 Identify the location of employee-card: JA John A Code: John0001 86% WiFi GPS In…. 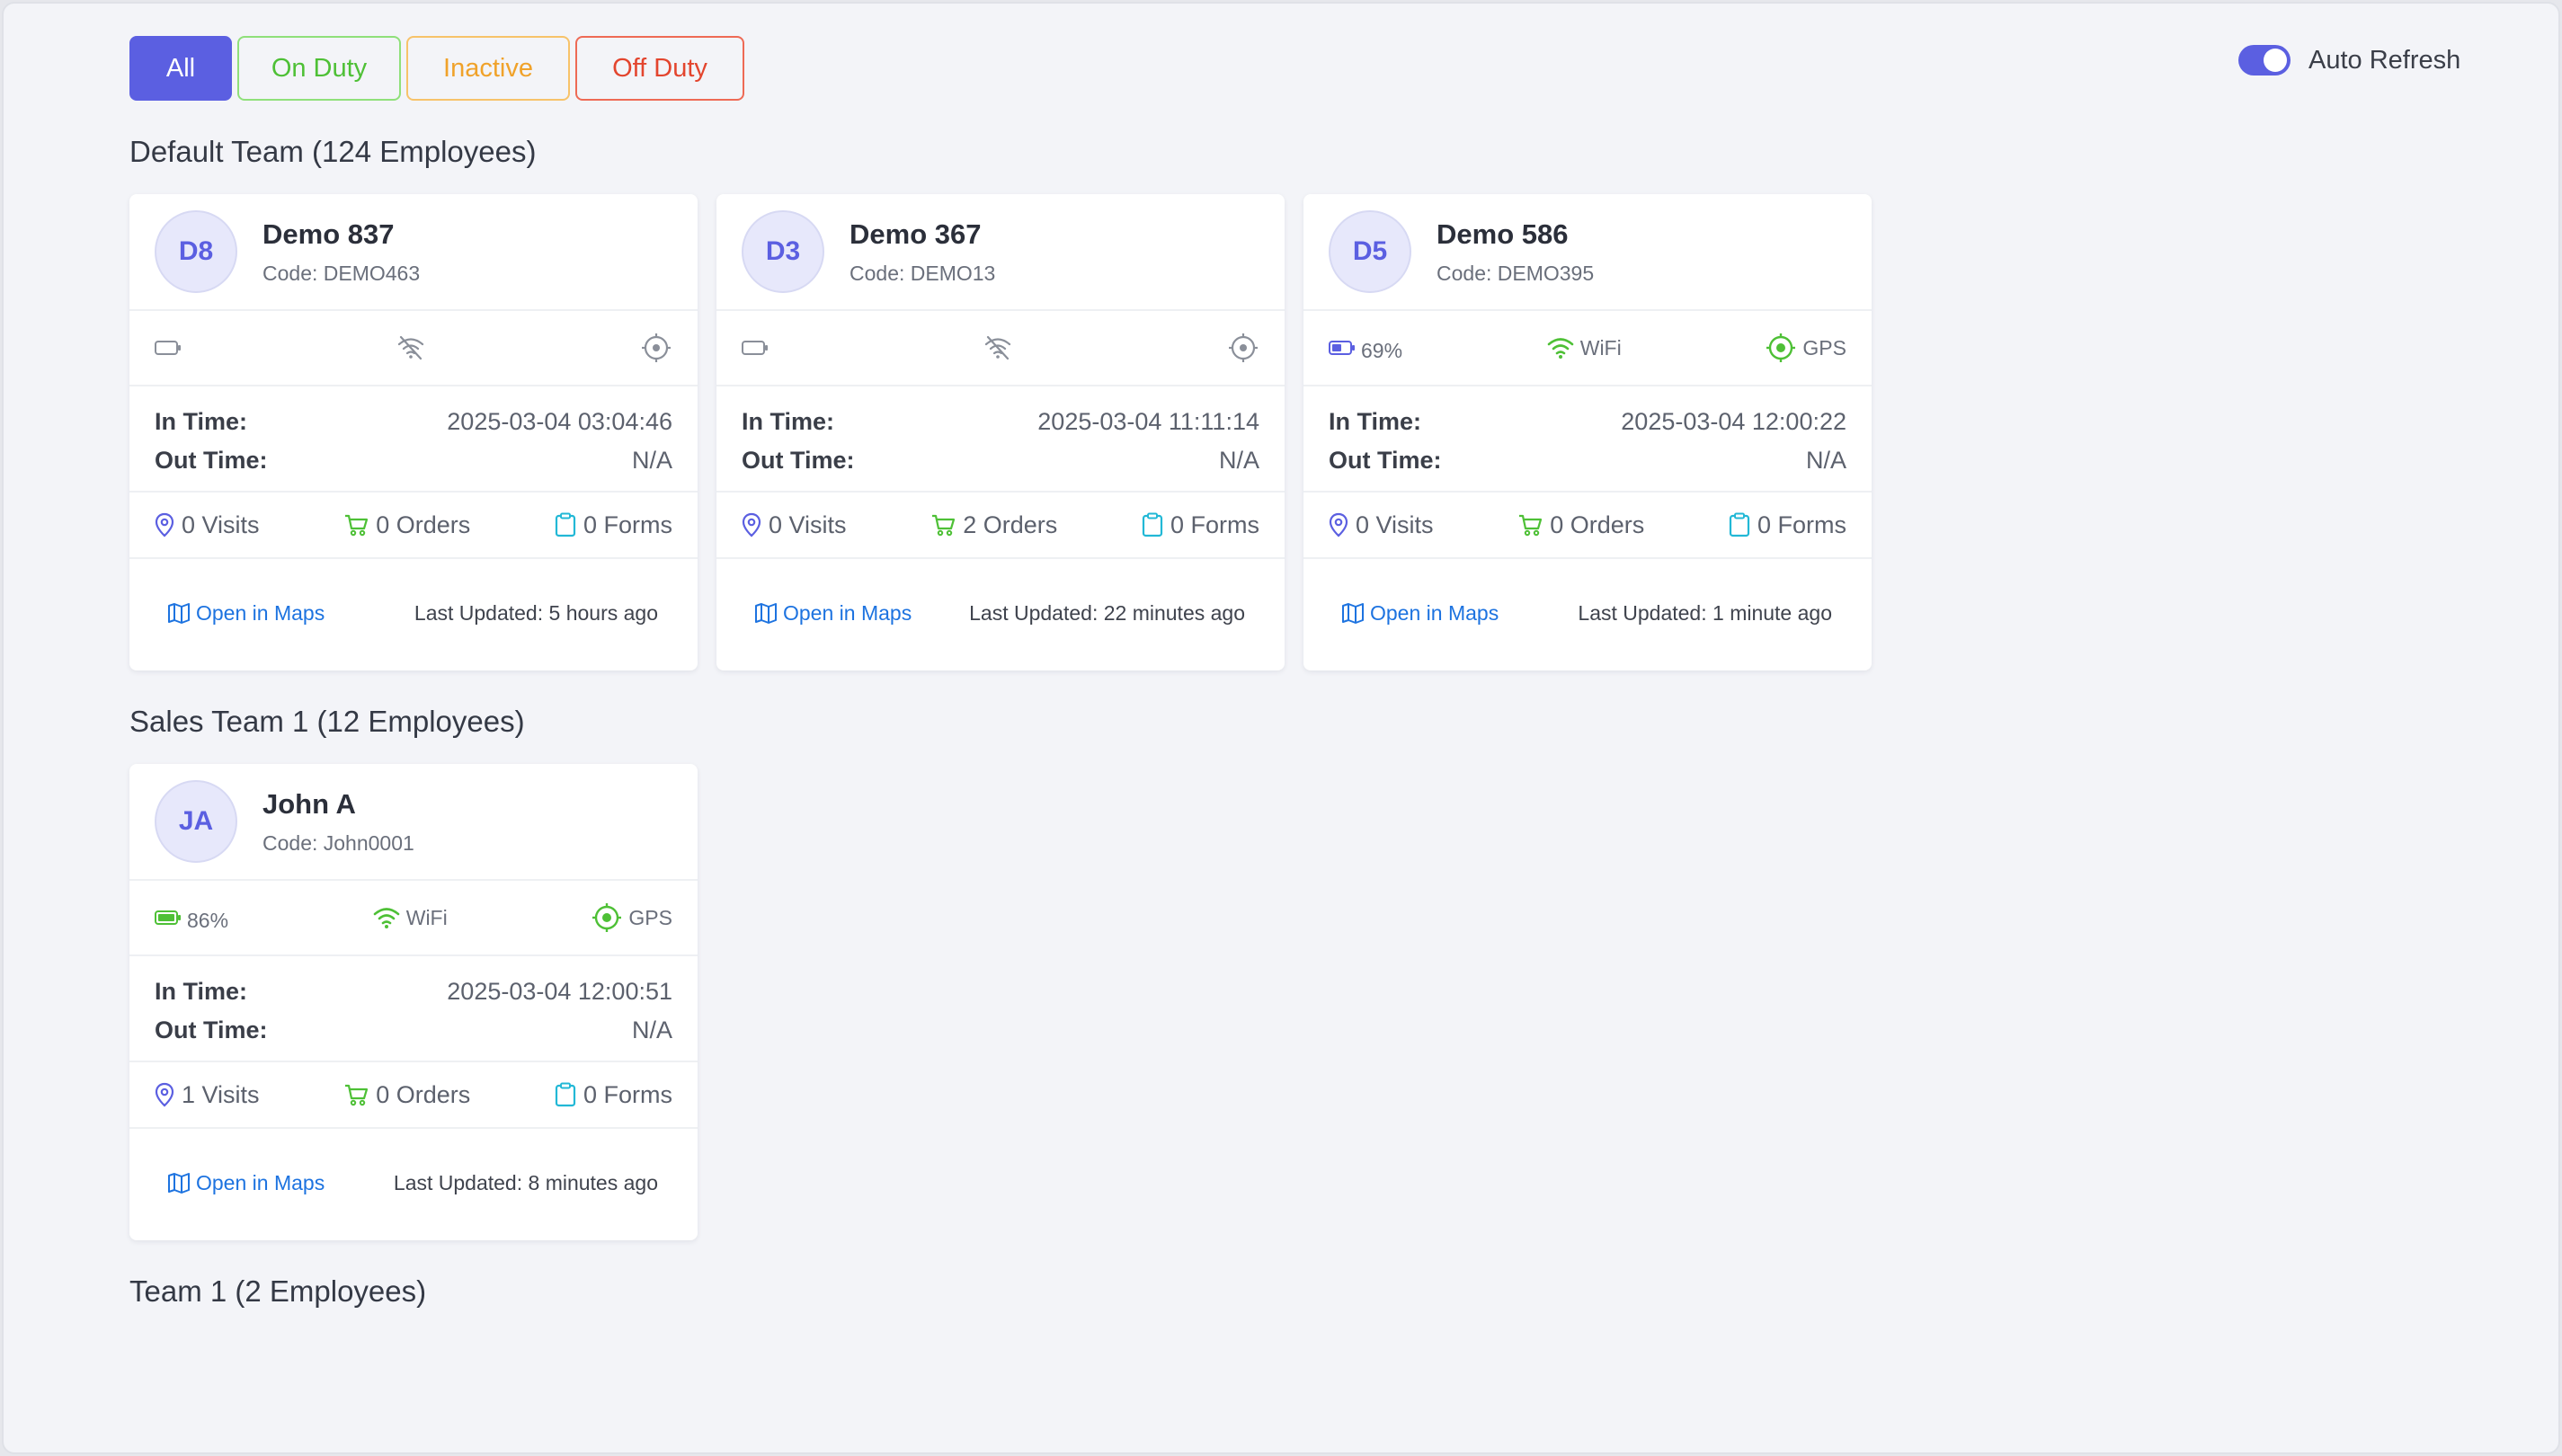
(413, 1002).